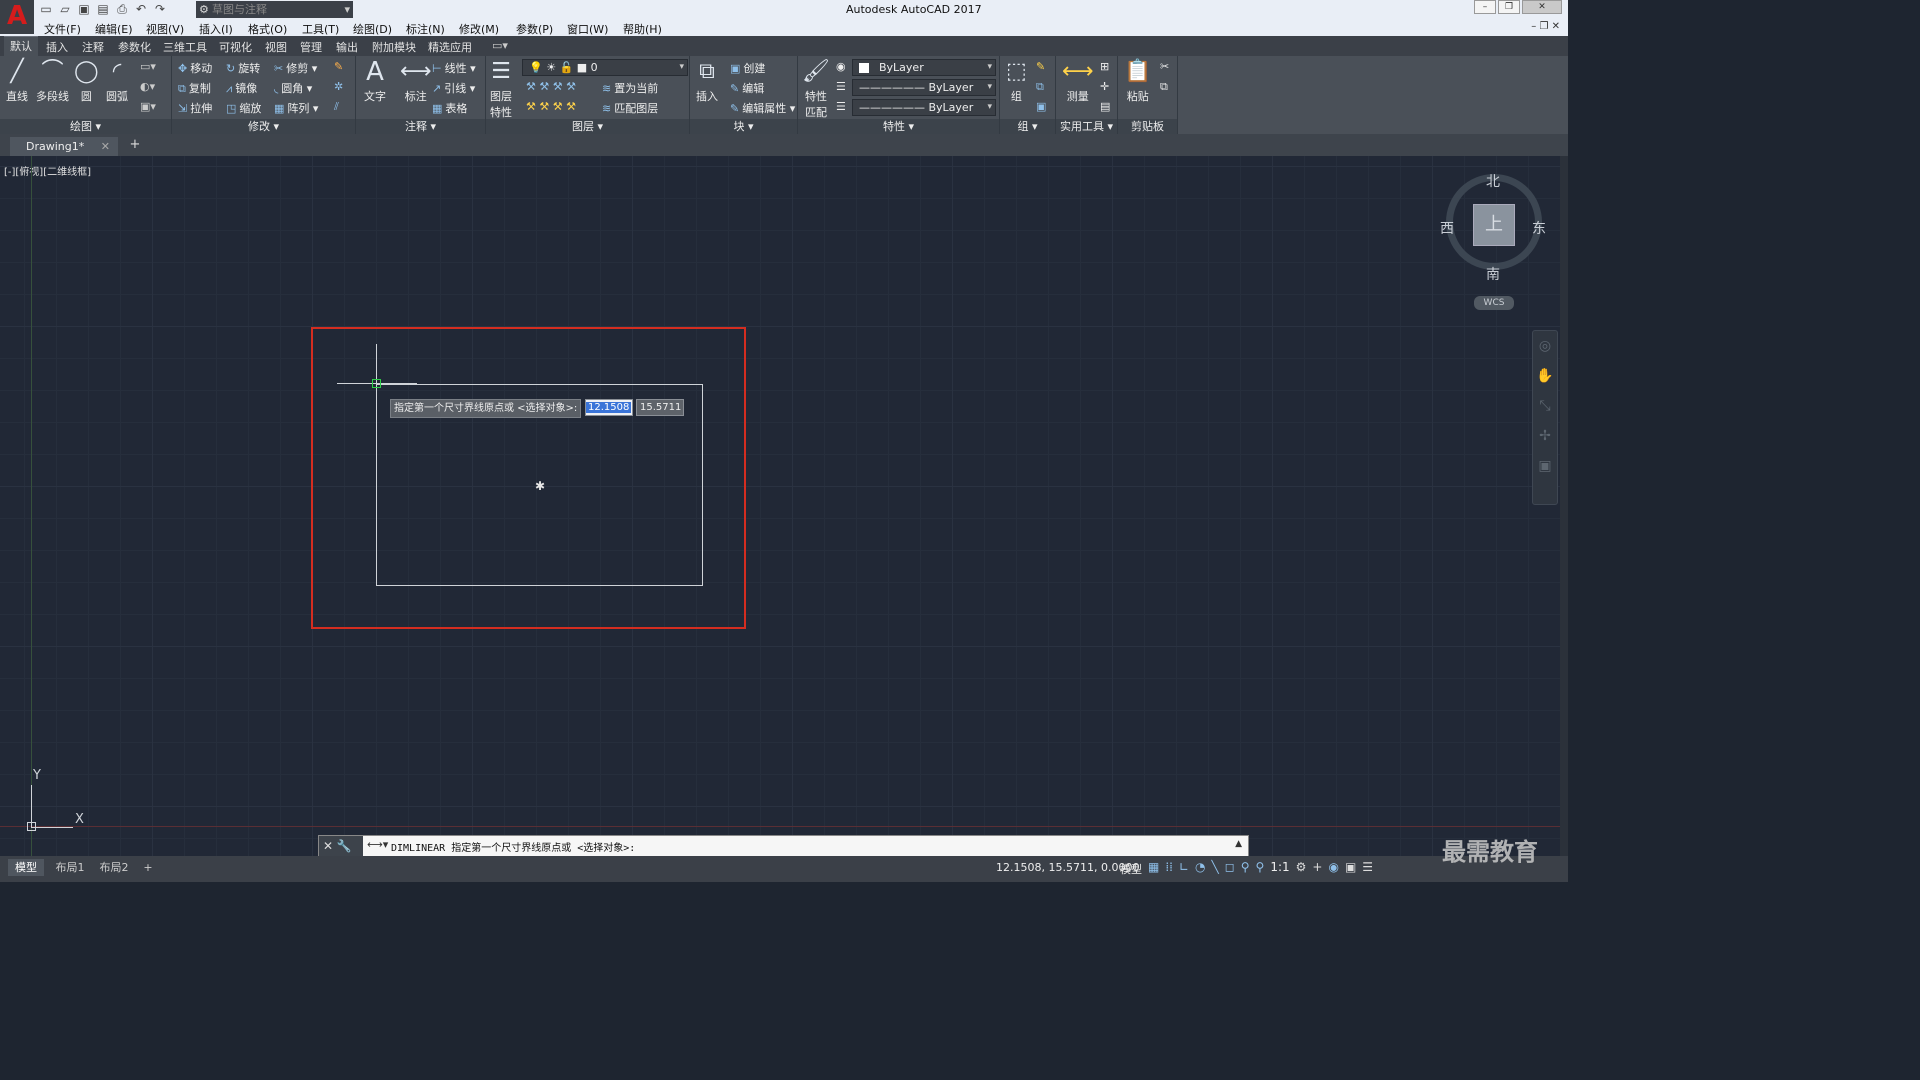 Image resolution: width=1920 pixels, height=1080 pixels. Describe the element at coordinates (160, 9) in the screenshot. I see `redo-icon: ↷` at that location.